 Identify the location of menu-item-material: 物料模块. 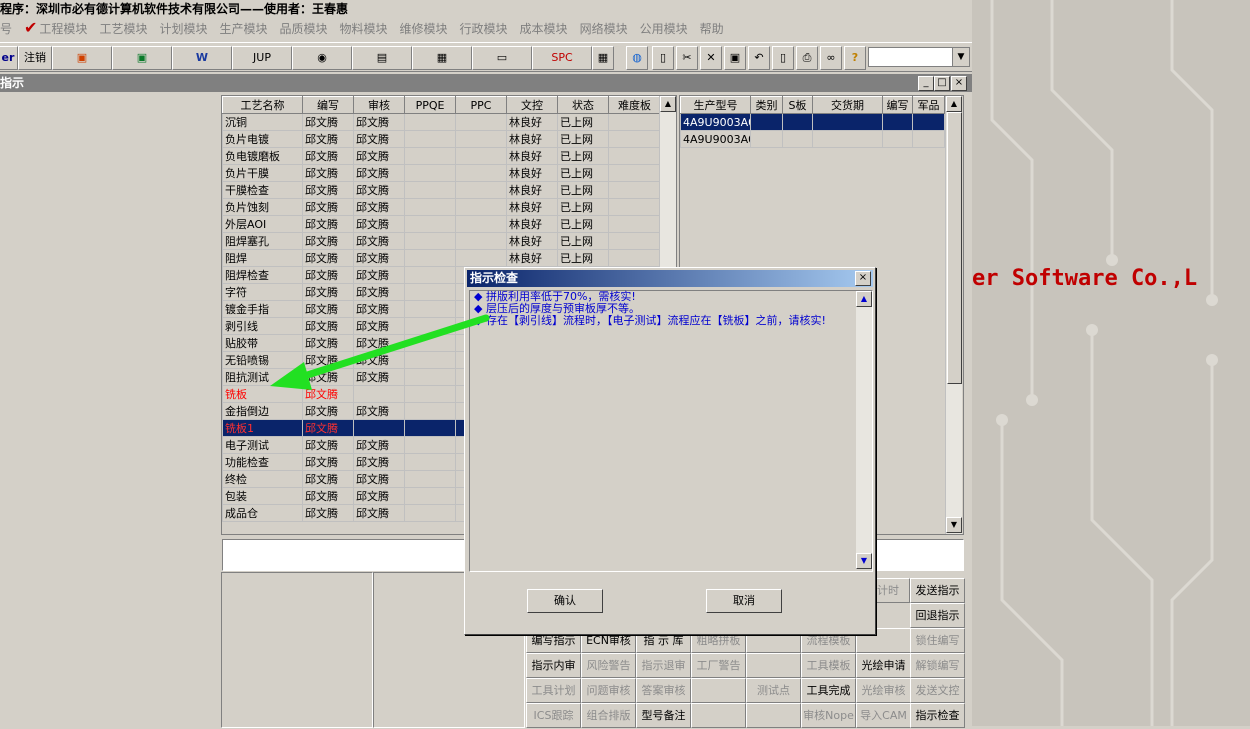
(364, 29).